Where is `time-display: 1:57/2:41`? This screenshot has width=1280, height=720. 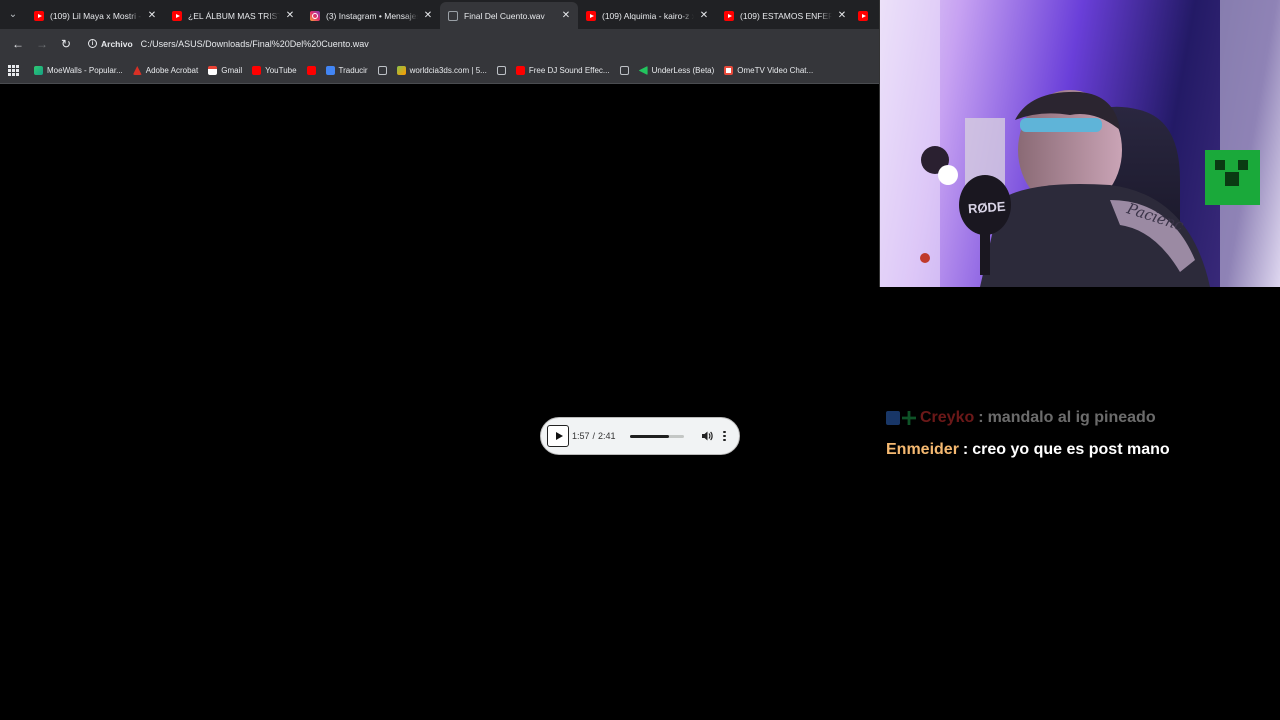
time-display: 1:57/2:41 is located at coordinates (594, 436).